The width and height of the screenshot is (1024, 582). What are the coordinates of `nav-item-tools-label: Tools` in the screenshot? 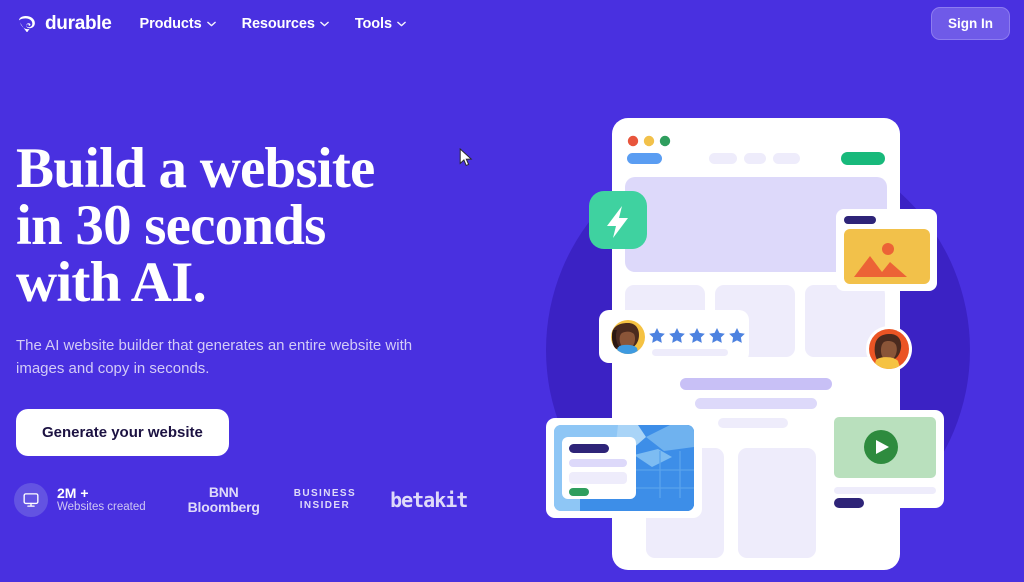 It's located at (373, 23).